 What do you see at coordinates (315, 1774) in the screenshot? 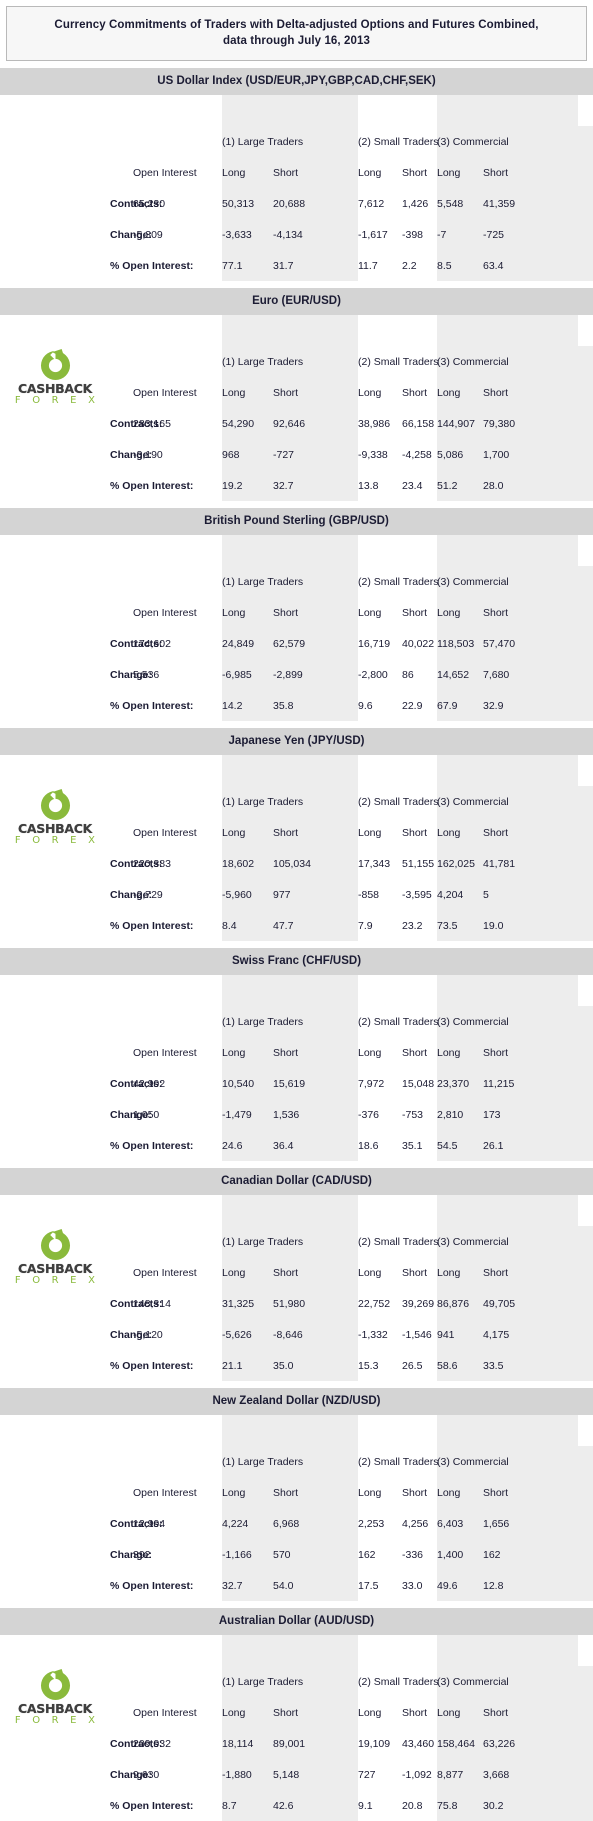
I see `change-g1-short: 5,148` at bounding box center [315, 1774].